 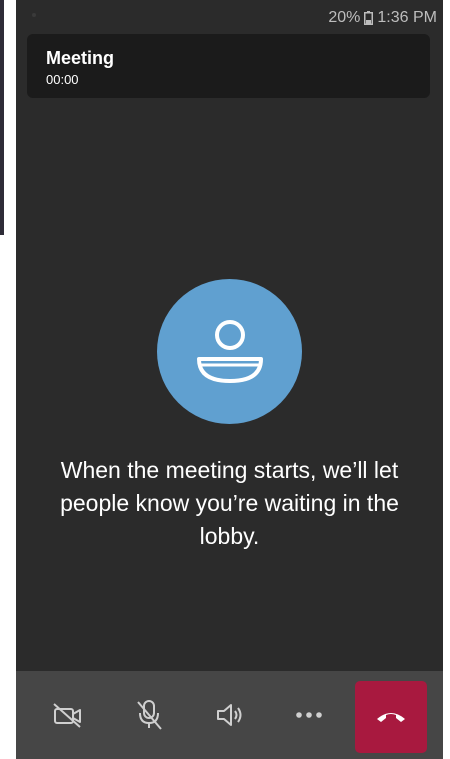 I want to click on video-off-icon, so click(x=67, y=715).